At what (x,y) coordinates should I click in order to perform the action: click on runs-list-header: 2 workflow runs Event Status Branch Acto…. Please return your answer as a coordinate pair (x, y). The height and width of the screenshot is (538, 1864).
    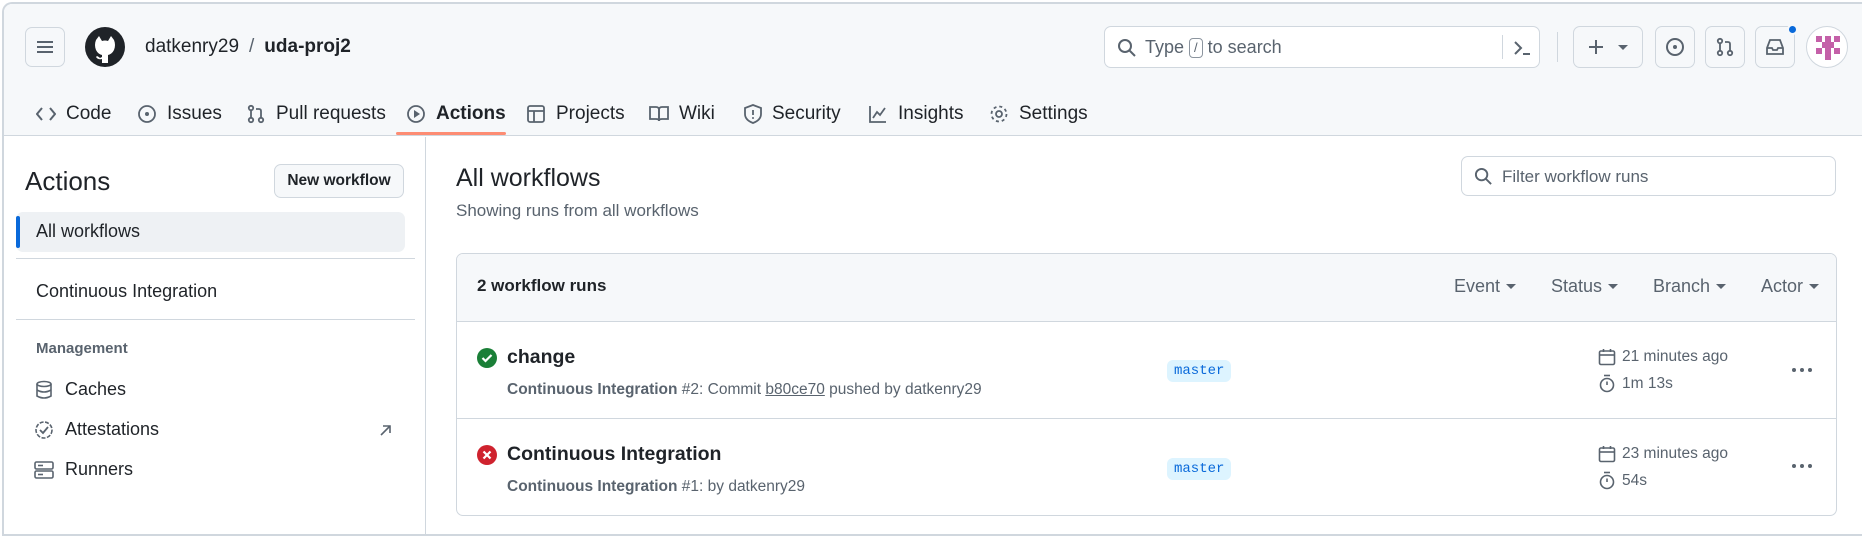
    Looking at the image, I should click on (1146, 288).